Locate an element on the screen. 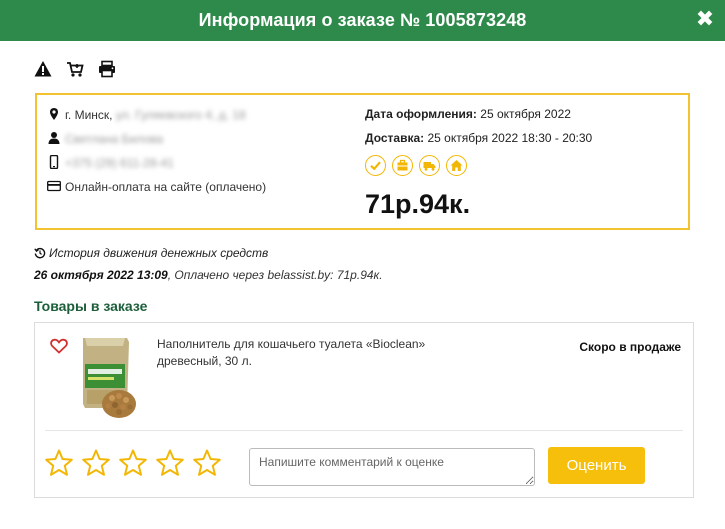 This screenshot has width=725, height=529. delivery-label: Доставка: is located at coordinates (395, 138).